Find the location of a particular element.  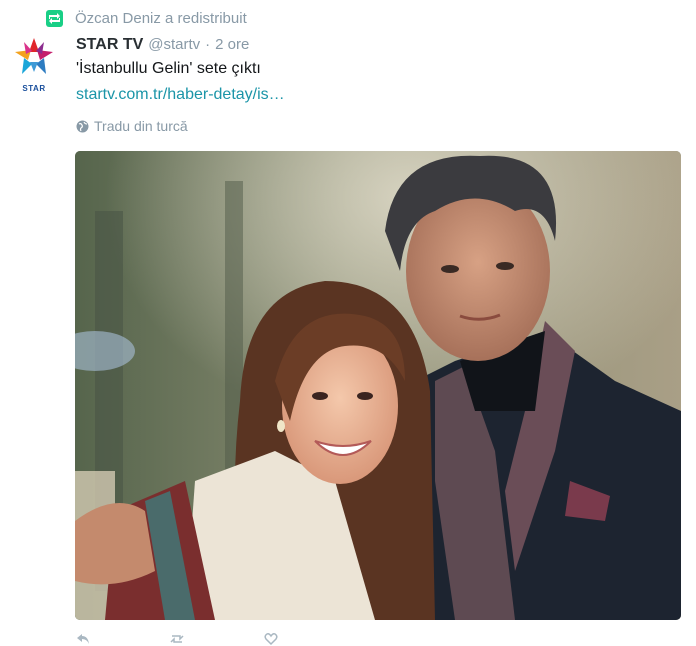

timestamp: 2 ore is located at coordinates (232, 44).